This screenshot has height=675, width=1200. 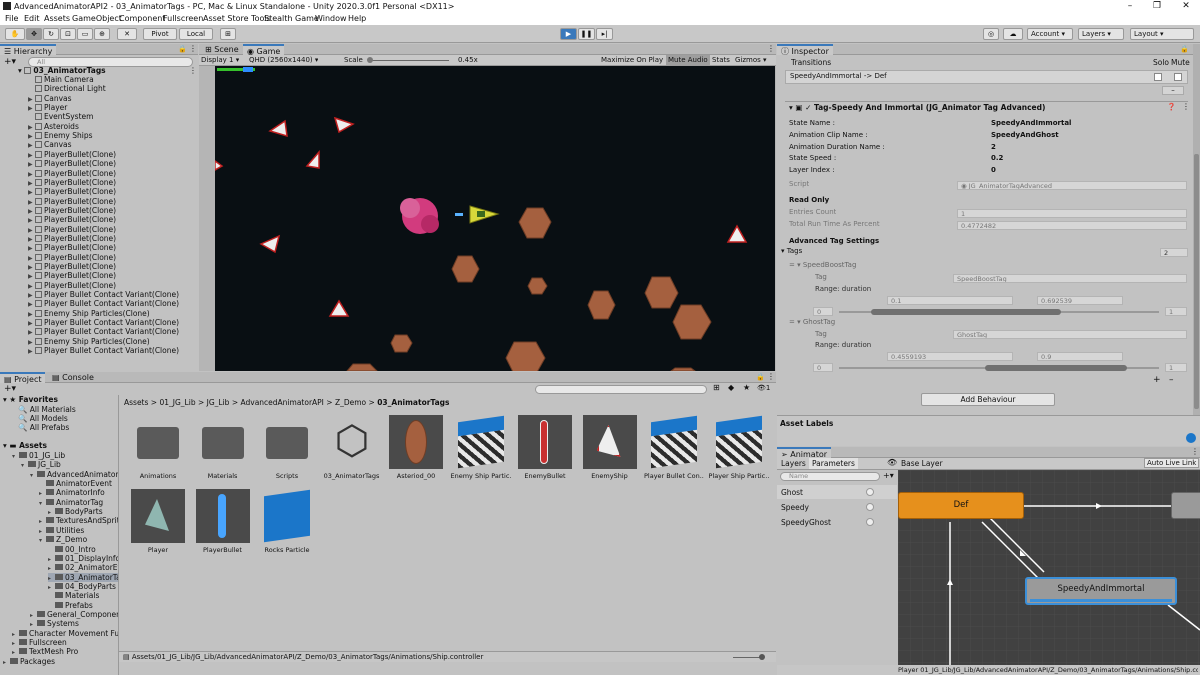 I want to click on hierarchy-item: Main Camera, so click(x=112, y=79).